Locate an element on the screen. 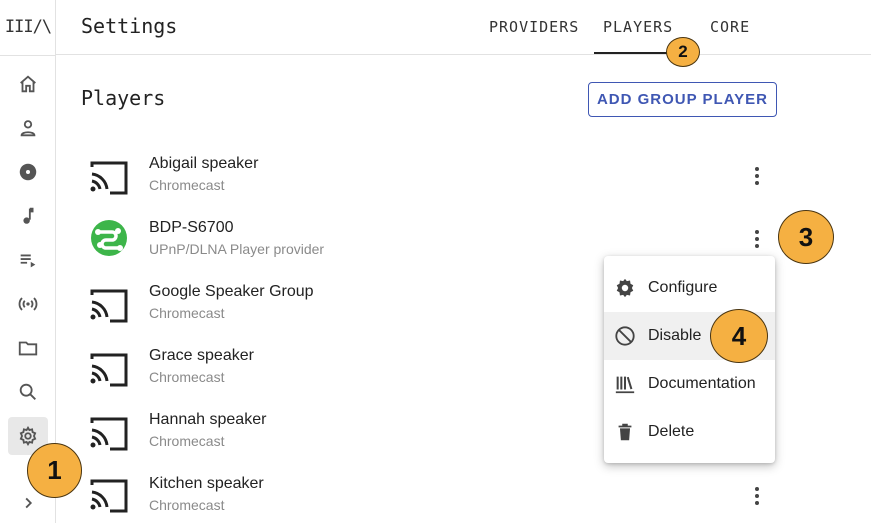  header: Settings PROVIDERS PLAYERS CORE is located at coordinates (463, 27).